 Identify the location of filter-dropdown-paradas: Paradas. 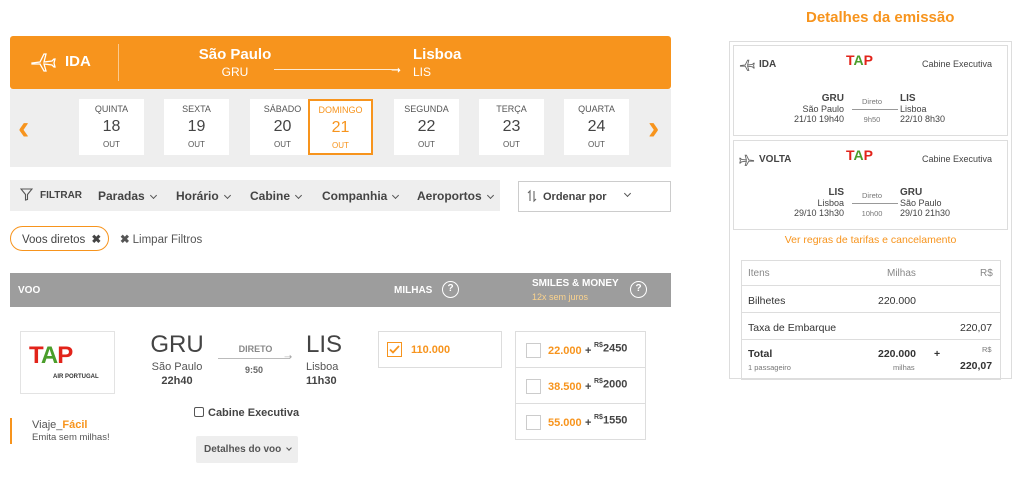
(127, 196).